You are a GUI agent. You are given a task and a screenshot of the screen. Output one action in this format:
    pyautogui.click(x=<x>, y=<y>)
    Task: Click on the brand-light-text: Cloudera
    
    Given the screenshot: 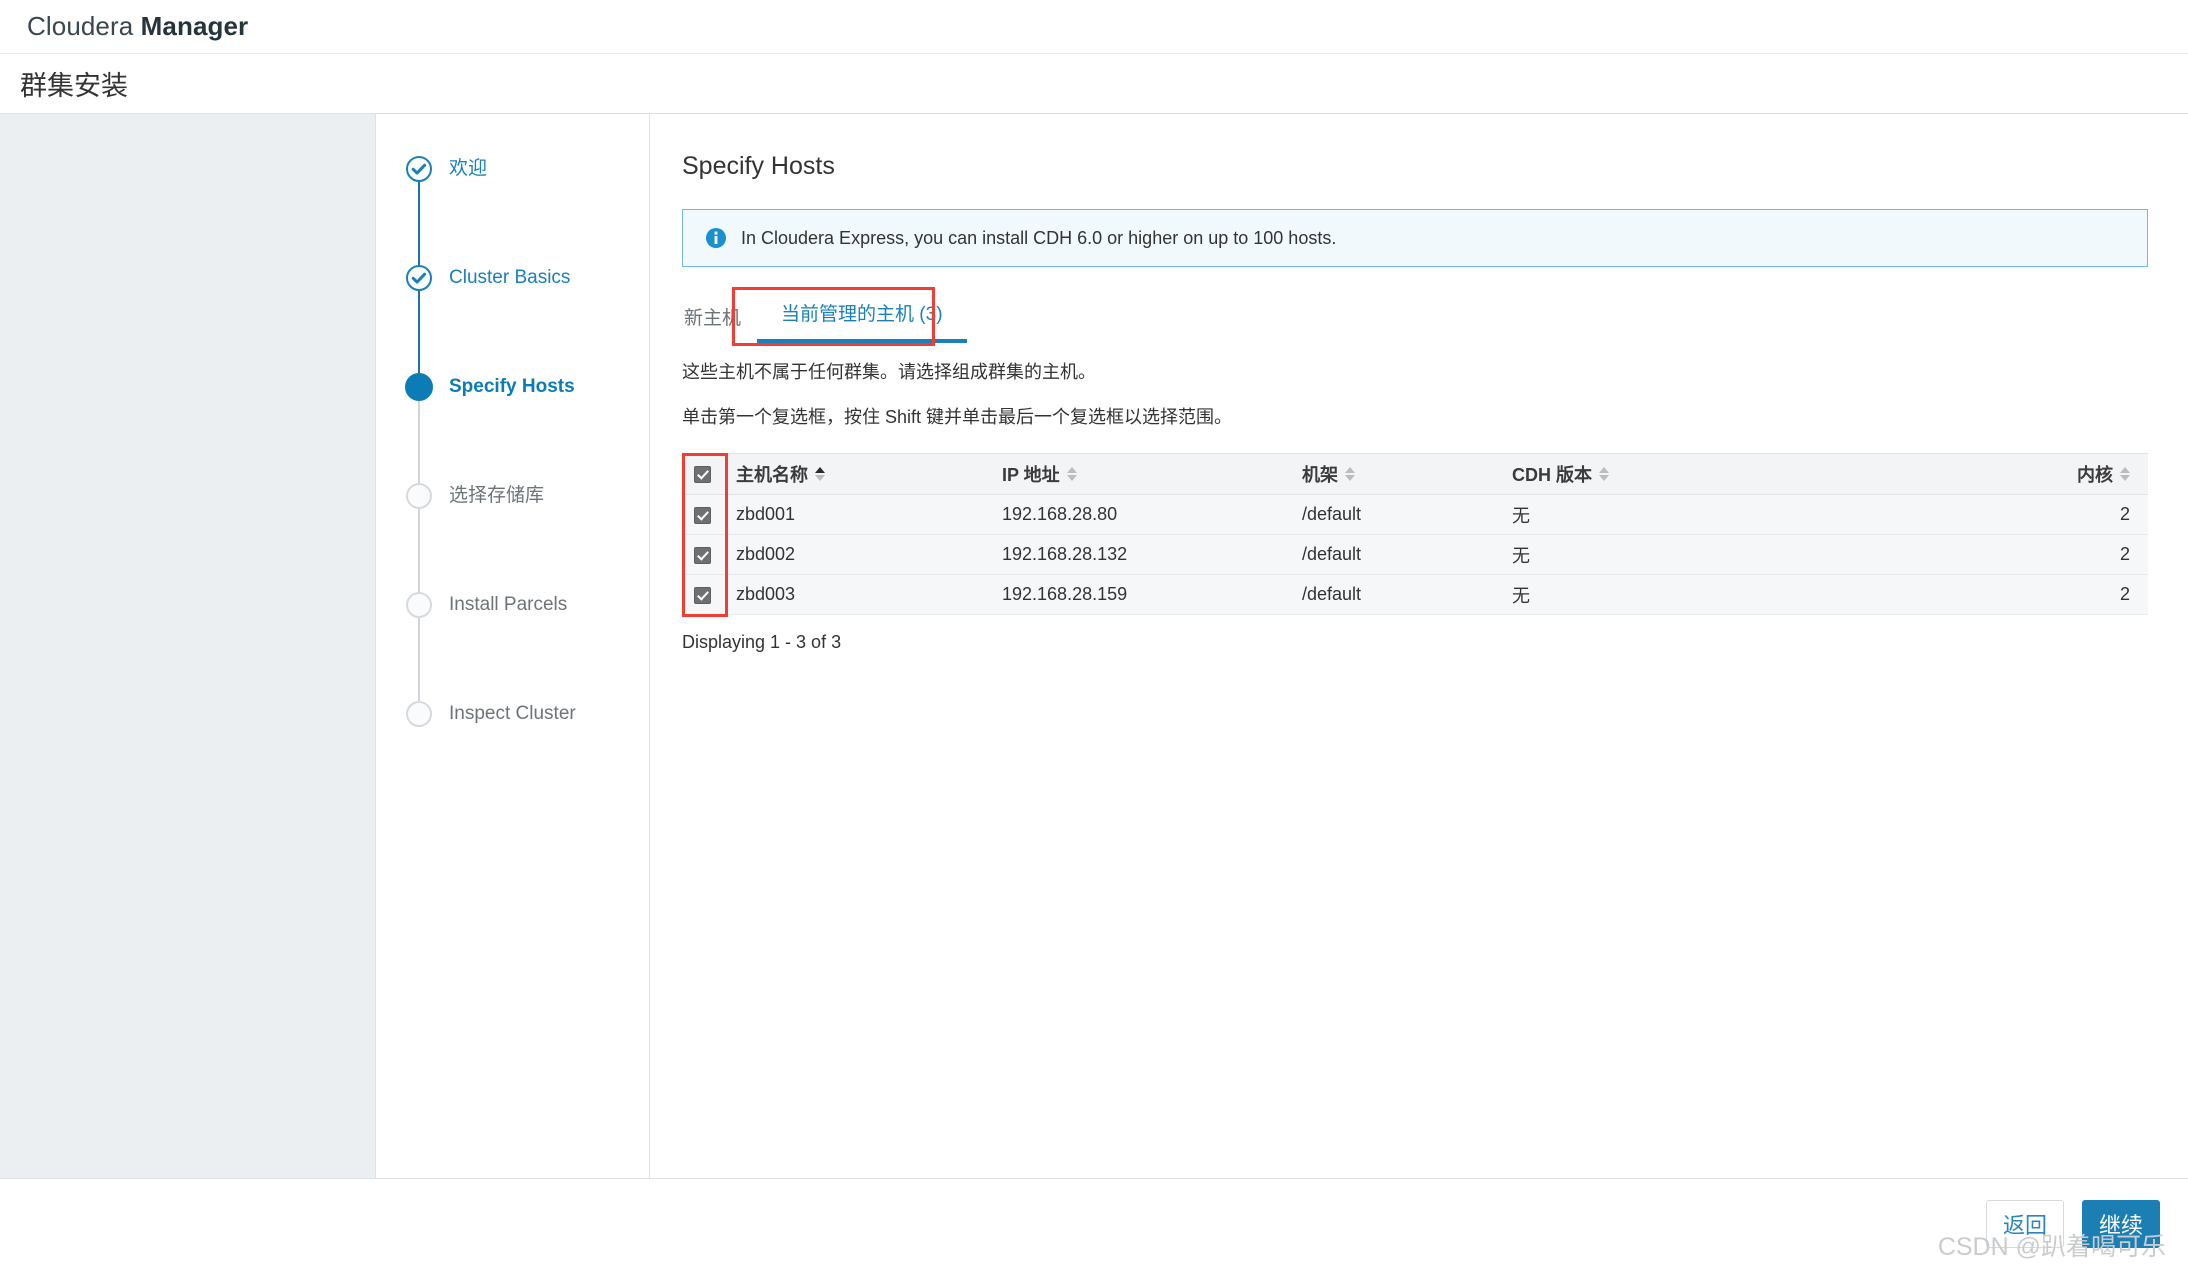 What is the action you would take?
    pyautogui.click(x=84, y=26)
    